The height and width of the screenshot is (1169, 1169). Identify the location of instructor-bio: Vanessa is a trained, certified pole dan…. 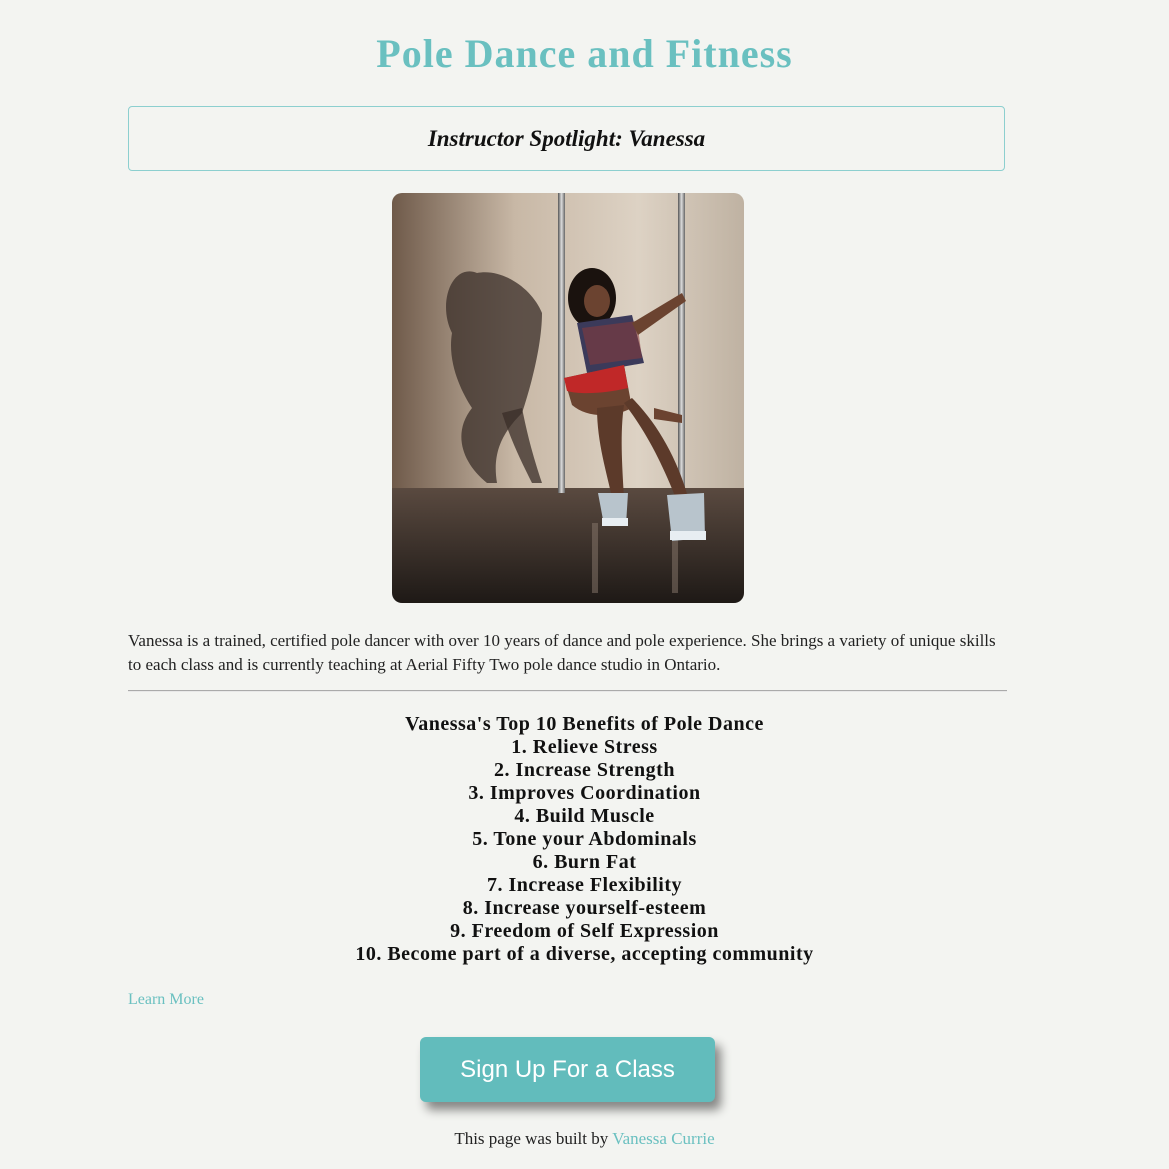
(562, 652).